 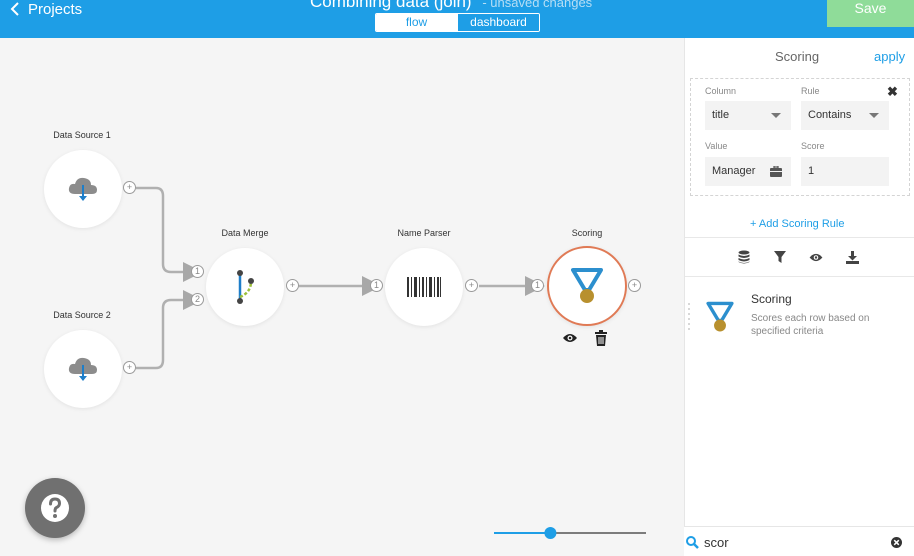 I want to click on wire-ds1-merge, so click(x=169, y=234).